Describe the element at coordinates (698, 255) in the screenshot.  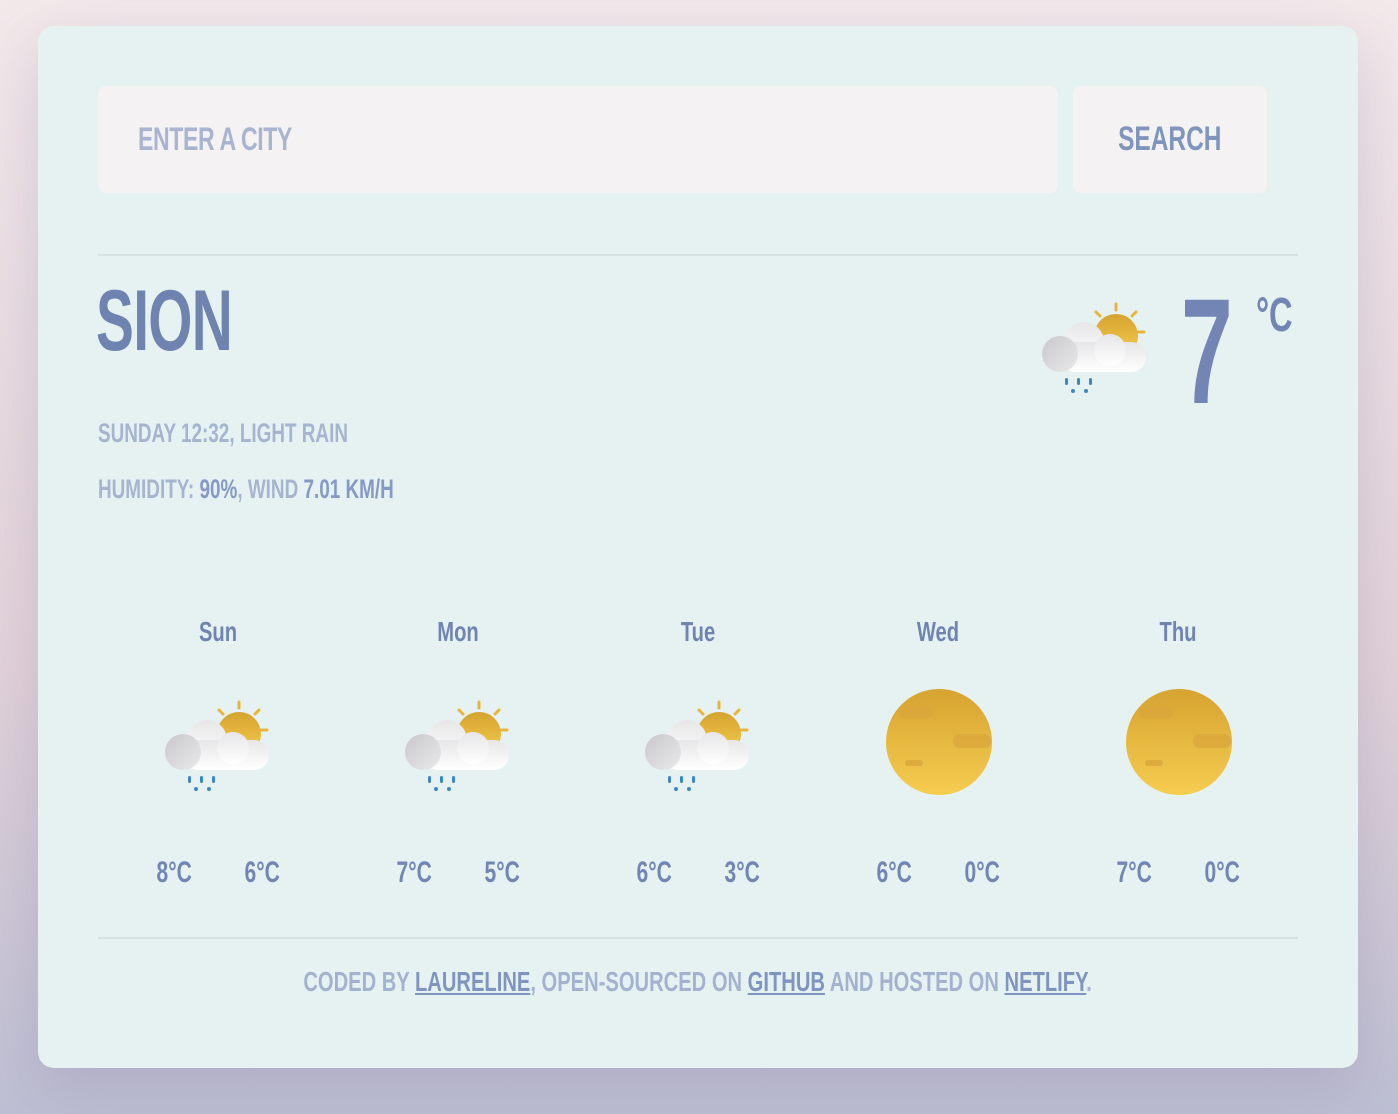
I see `top-divider` at that location.